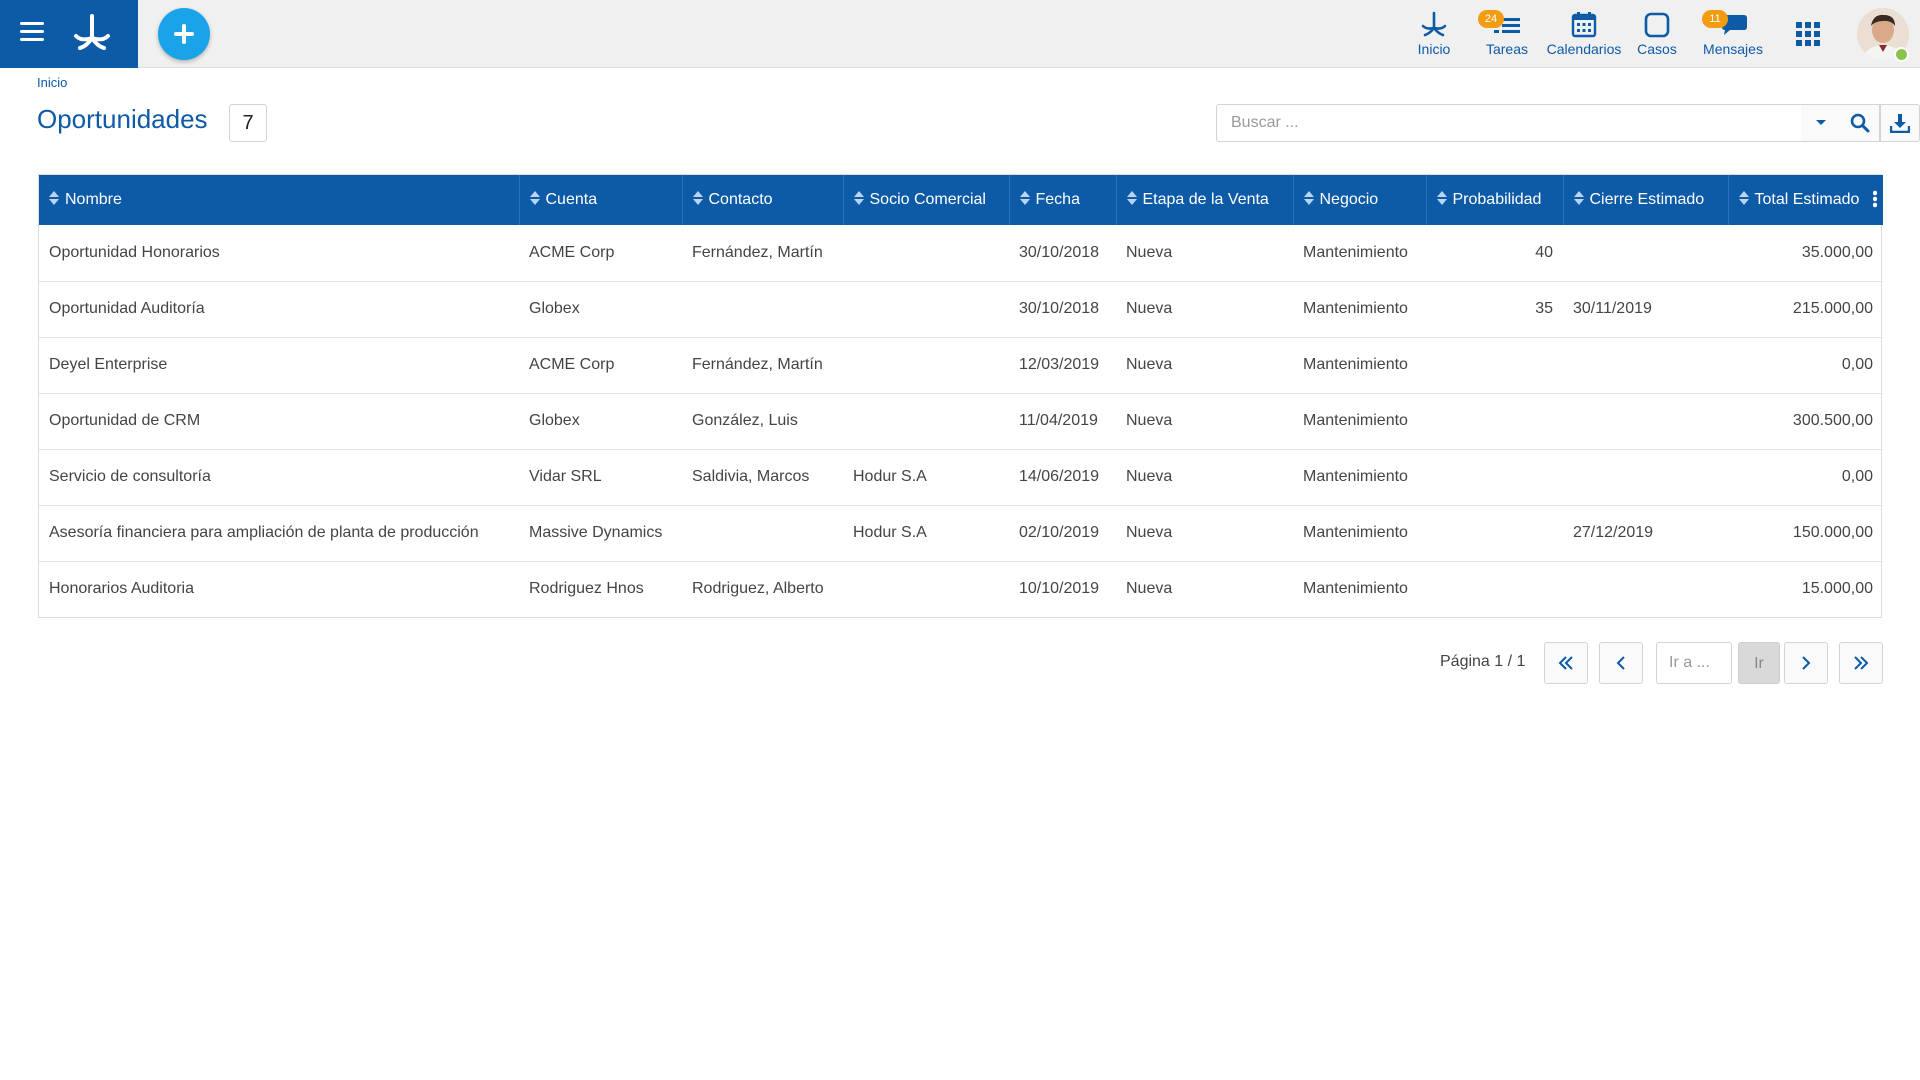 The height and width of the screenshot is (1080, 1920). Describe the element at coordinates (757, 364) in the screenshot. I see `table-cell: Fernández, Martín` at that location.